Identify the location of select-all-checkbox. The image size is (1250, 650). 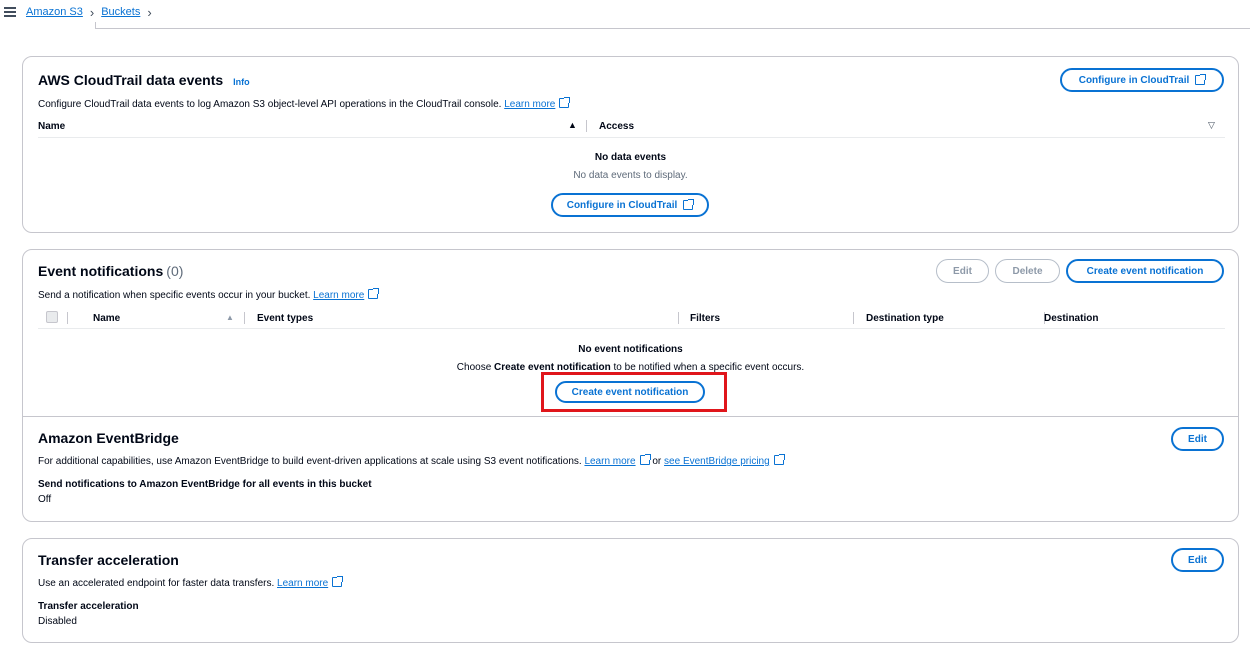
(52, 317).